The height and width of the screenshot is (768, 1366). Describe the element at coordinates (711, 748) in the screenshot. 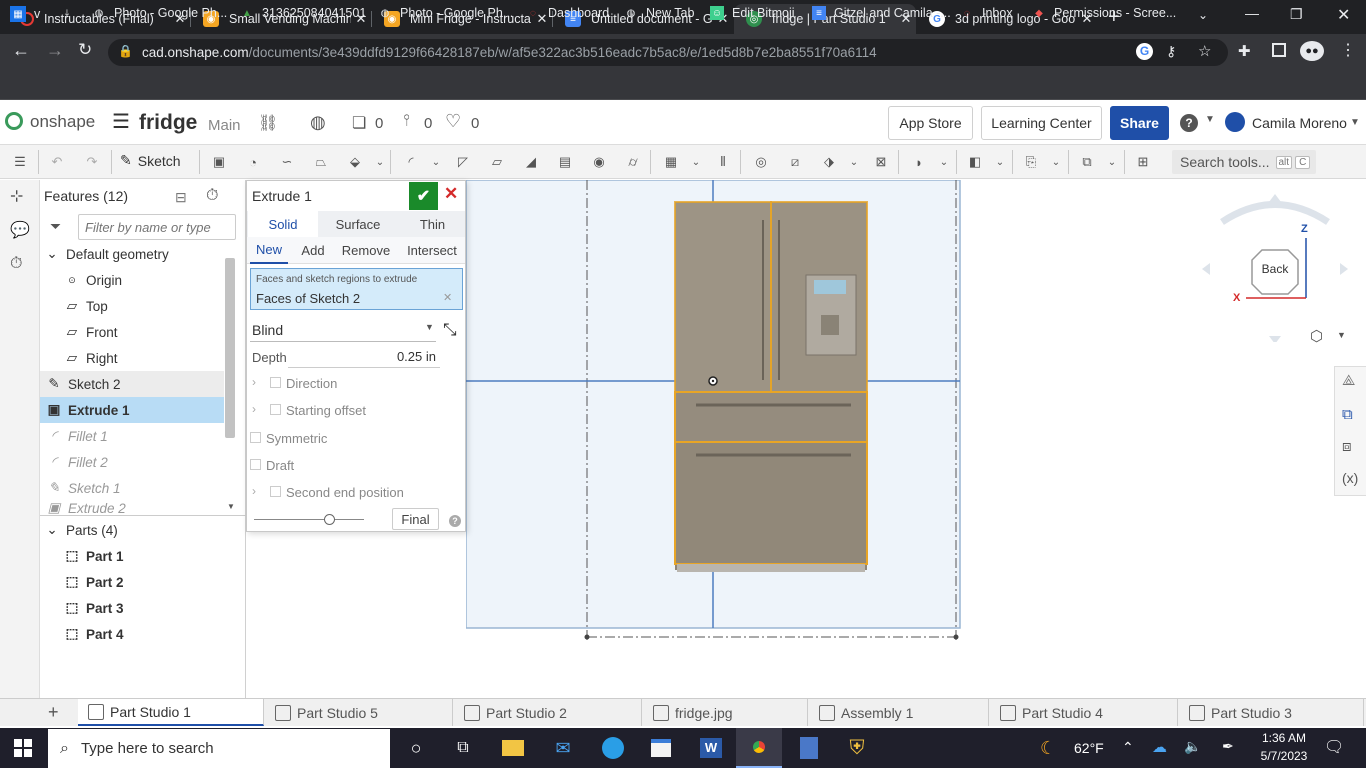

I see `word-icon: W` at that location.